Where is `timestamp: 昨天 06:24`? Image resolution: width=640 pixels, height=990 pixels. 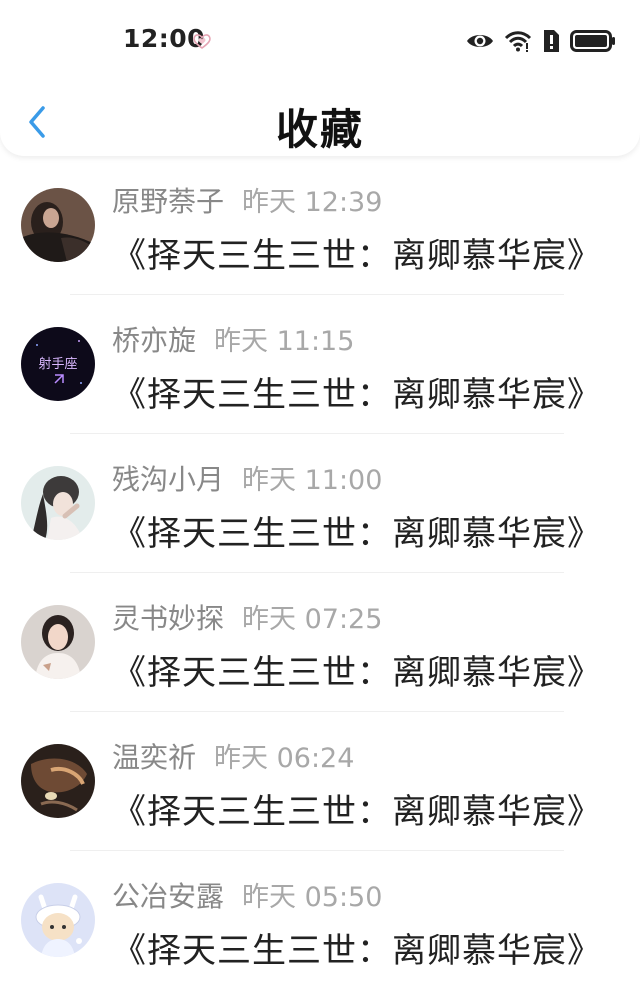
timestamp: 昨天 06:24 is located at coordinates (284, 758).